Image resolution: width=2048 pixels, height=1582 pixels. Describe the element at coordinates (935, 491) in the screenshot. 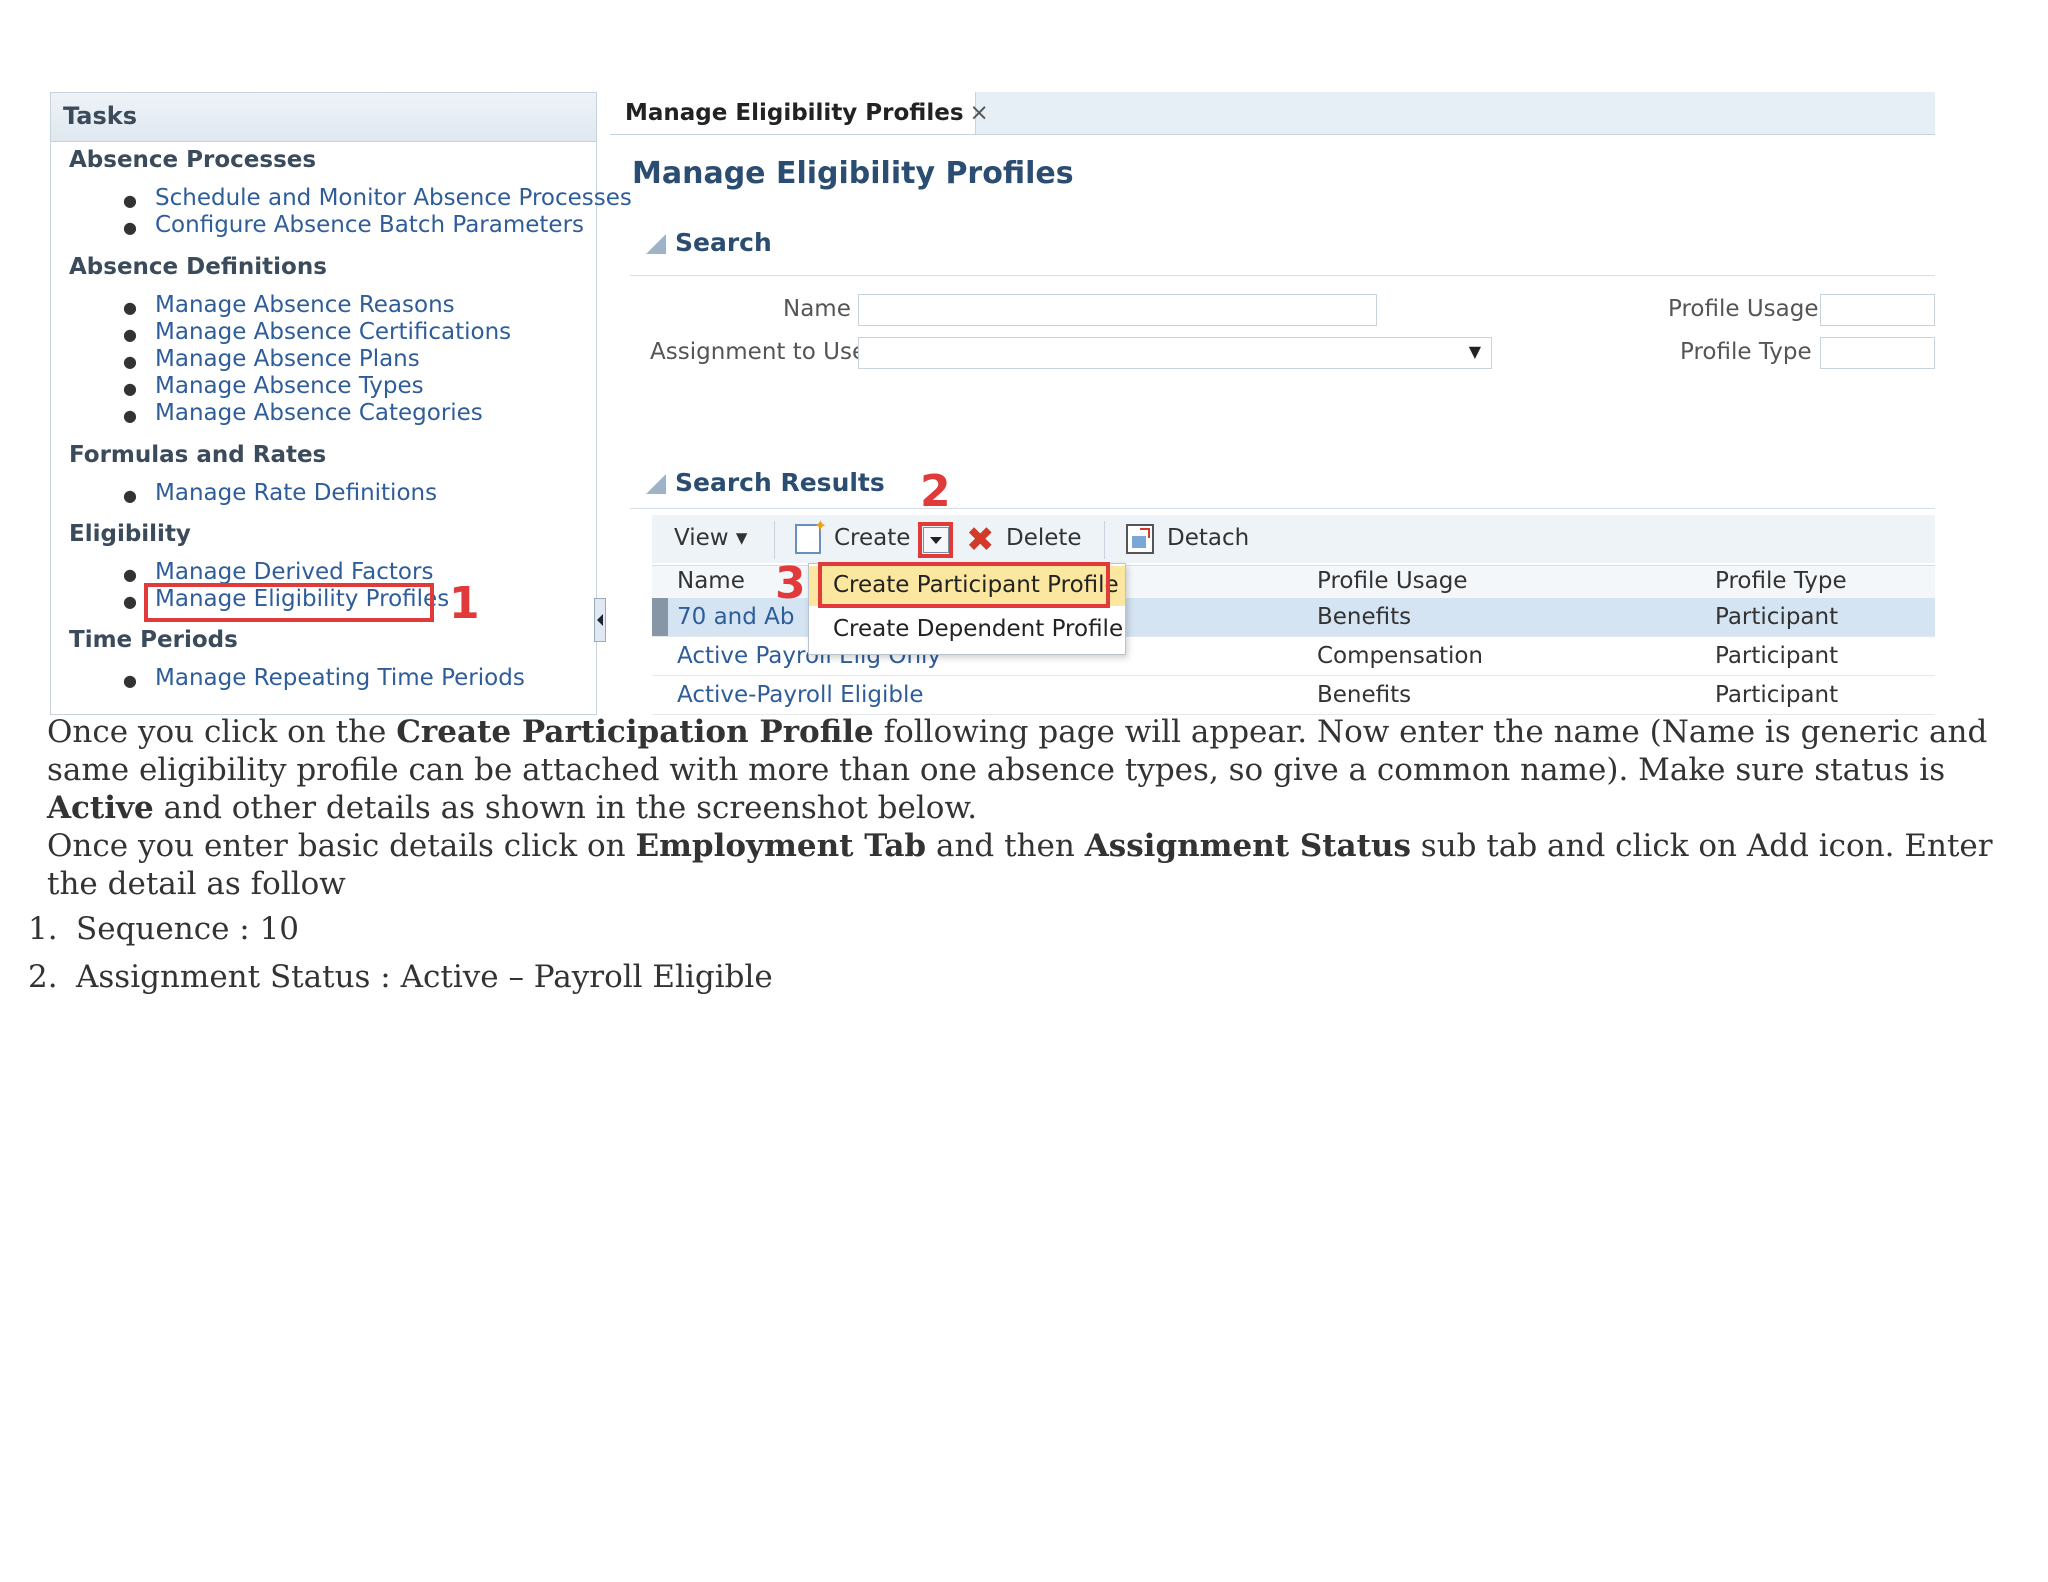

I see `callout-number-2: 2` at that location.